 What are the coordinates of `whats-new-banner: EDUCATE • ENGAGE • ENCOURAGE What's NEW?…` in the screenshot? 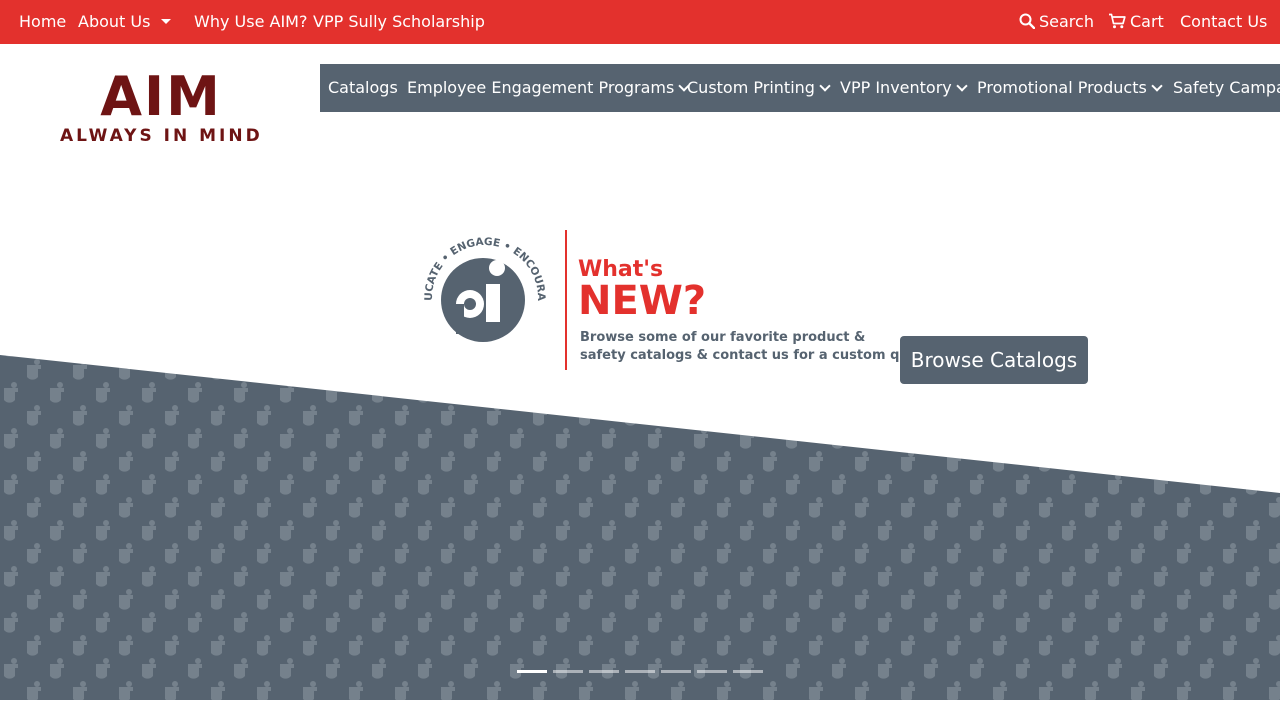 It's located at (665, 300).